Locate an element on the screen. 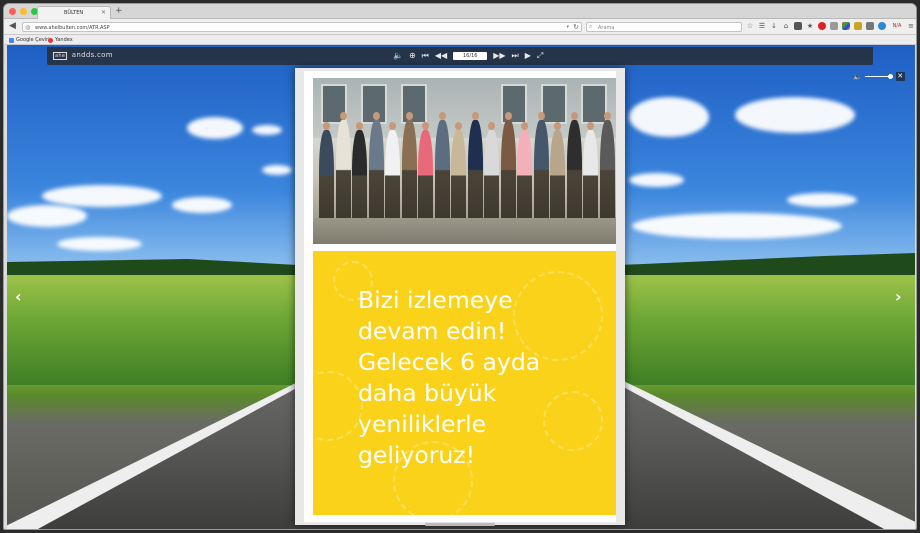 The image size is (920, 533). page-indicator-input: 16/16 is located at coordinates (470, 55).